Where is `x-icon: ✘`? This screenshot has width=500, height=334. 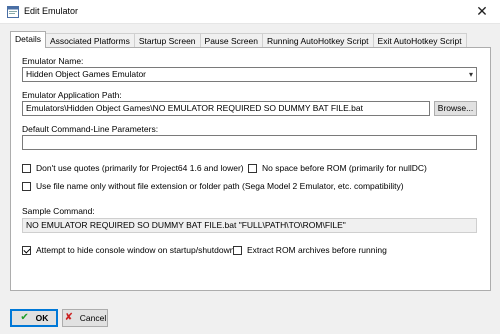 x-icon: ✘ is located at coordinates (68, 317).